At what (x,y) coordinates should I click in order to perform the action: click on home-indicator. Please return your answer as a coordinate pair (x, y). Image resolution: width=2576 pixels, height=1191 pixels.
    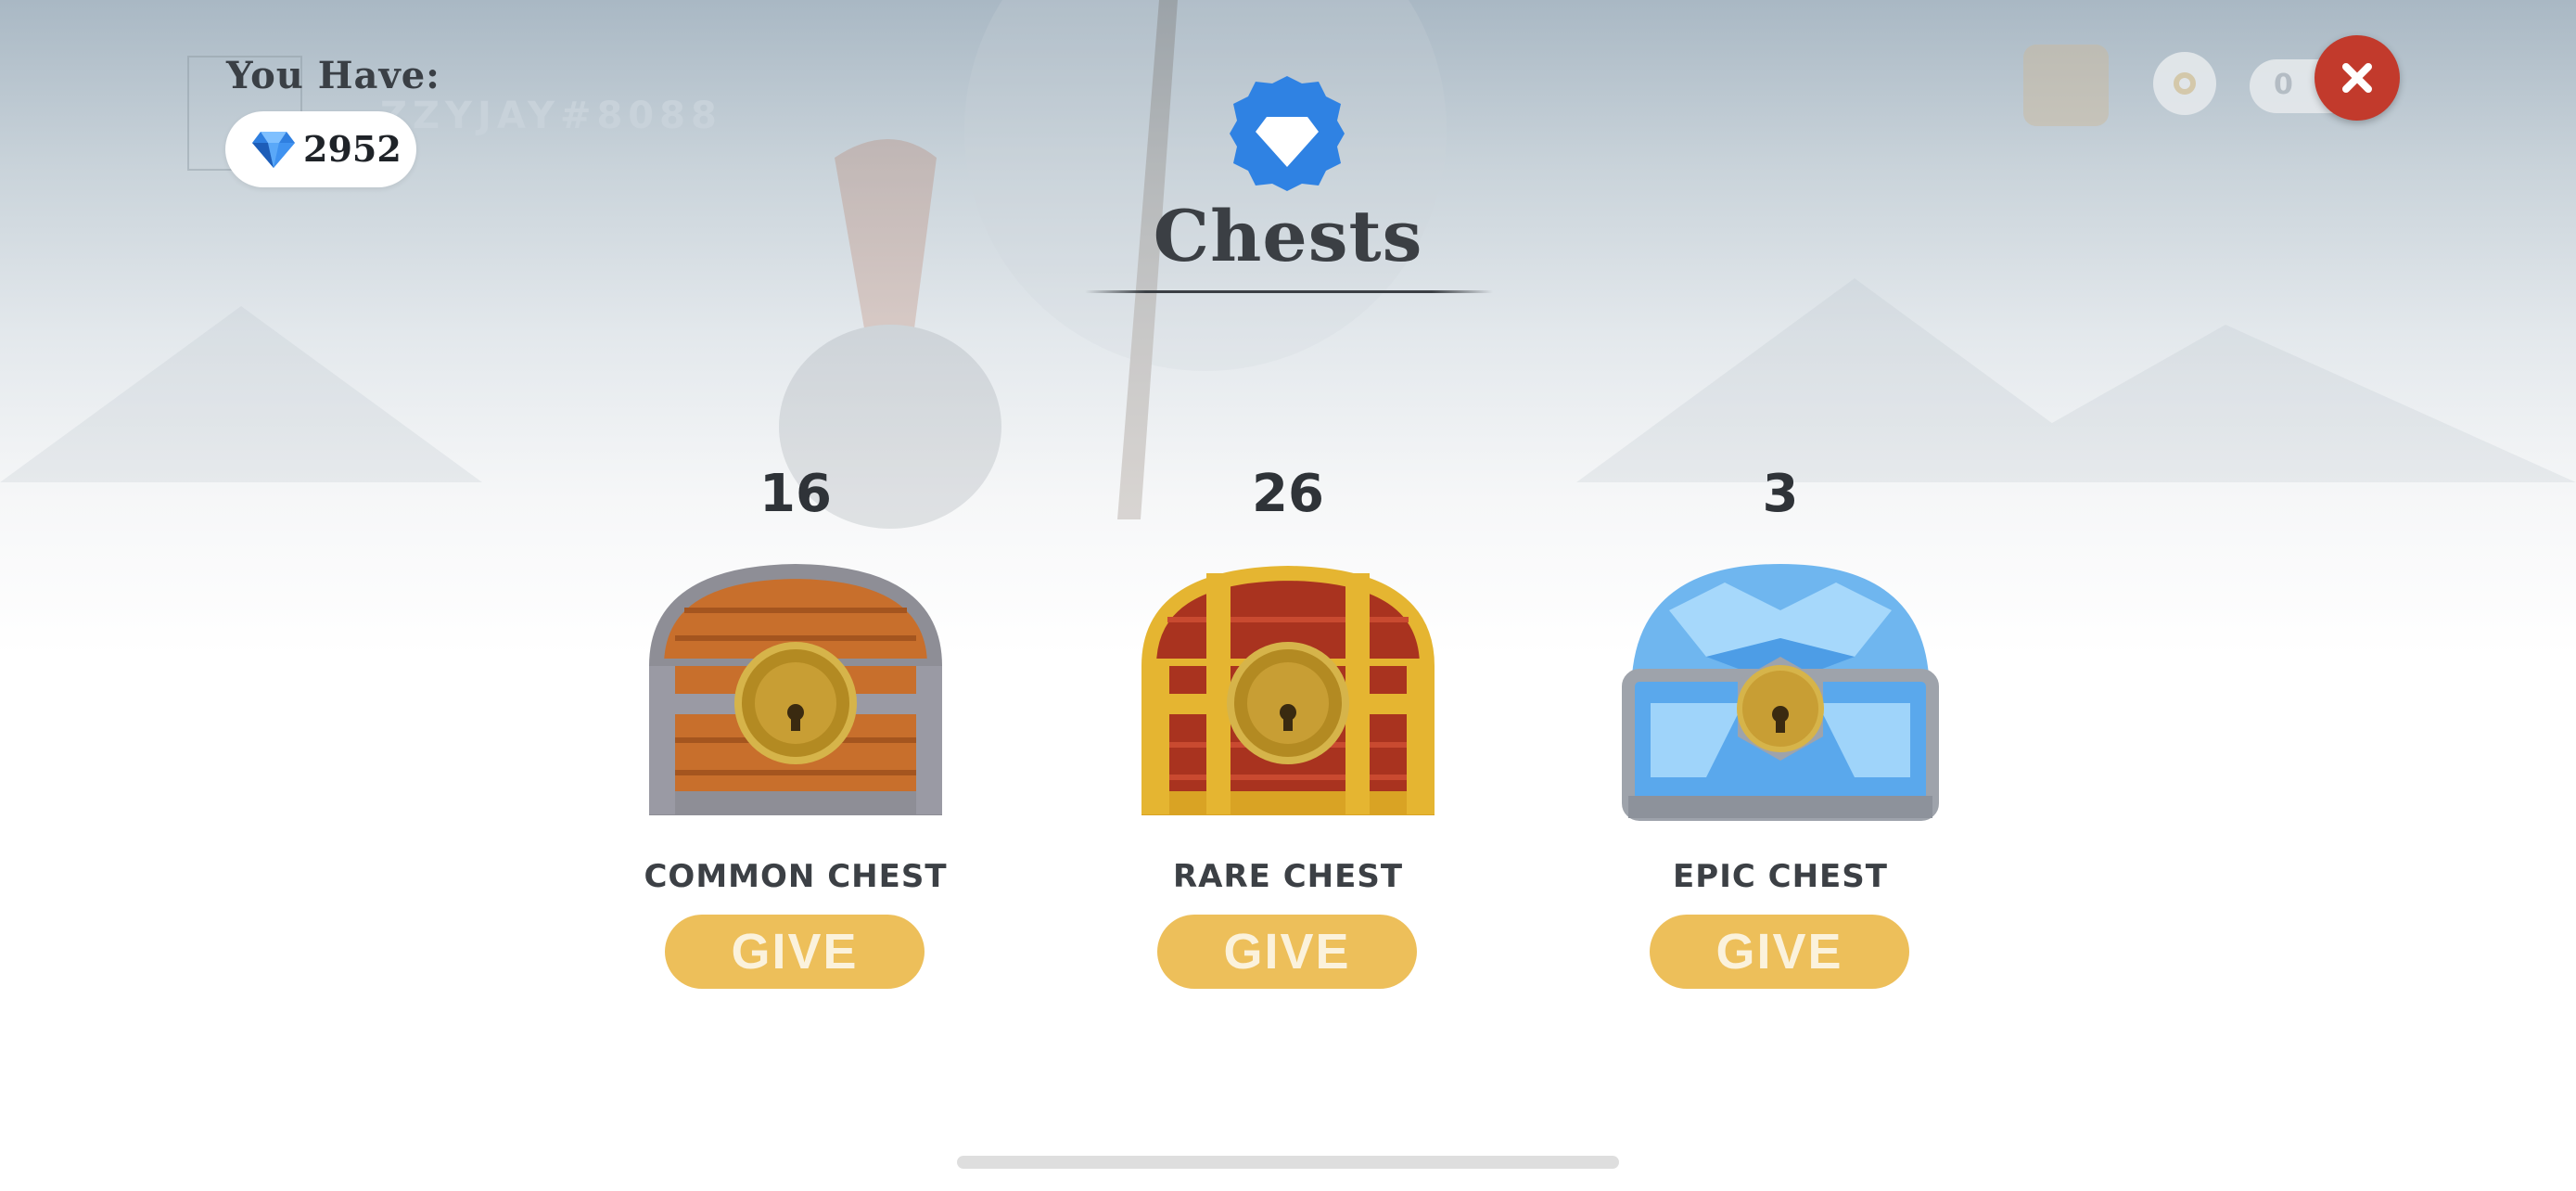
    Looking at the image, I should click on (1288, 1162).